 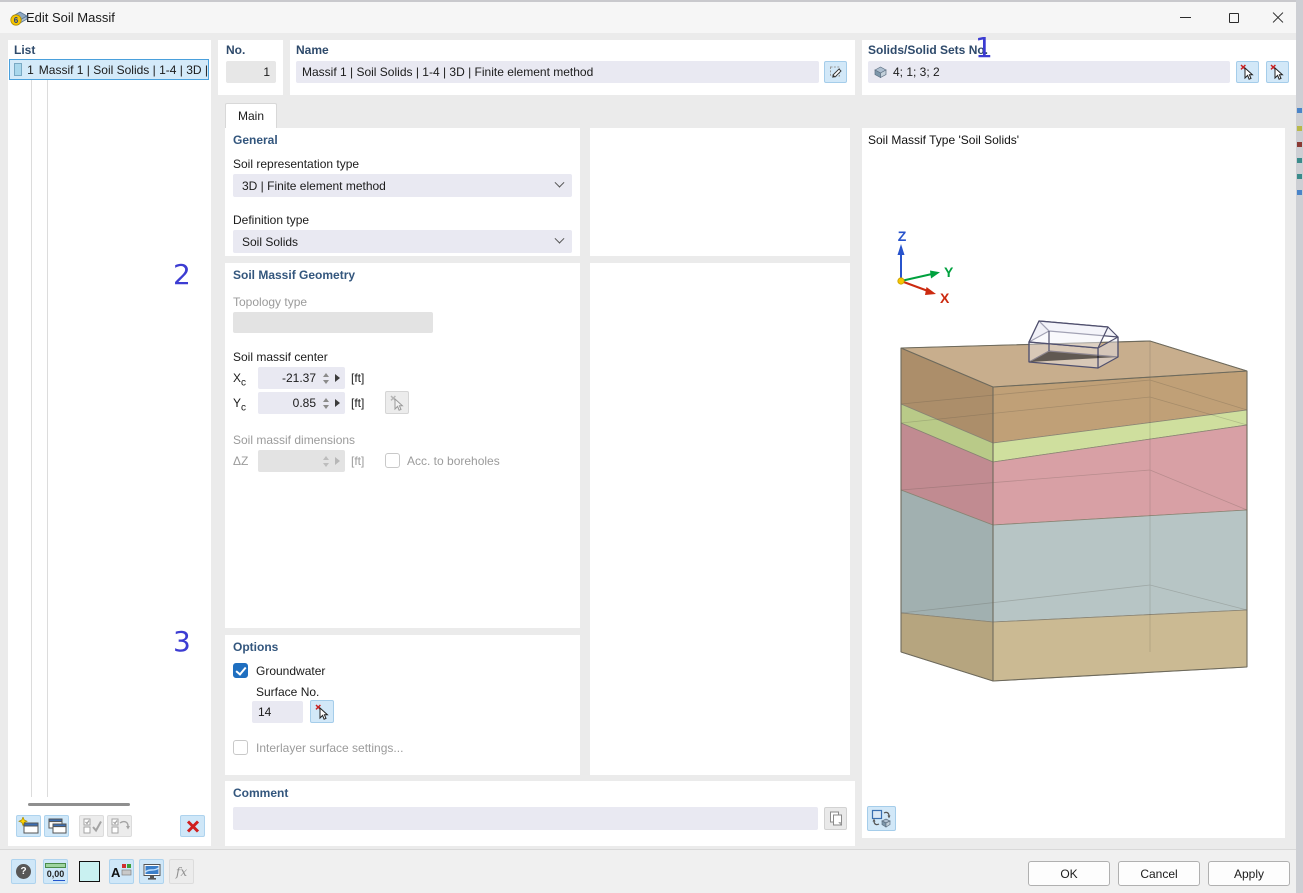 I want to click on copy-window-icon, so click(x=57, y=826).